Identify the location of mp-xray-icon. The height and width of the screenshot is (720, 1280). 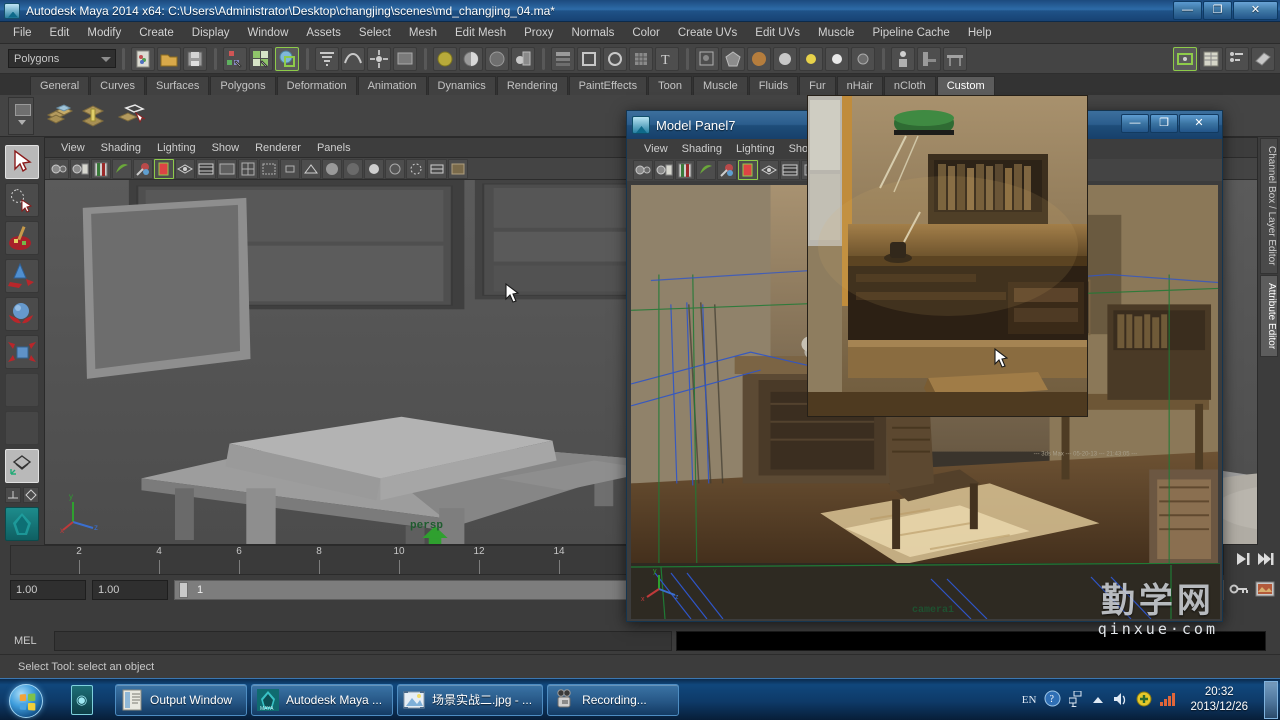
(769, 170).